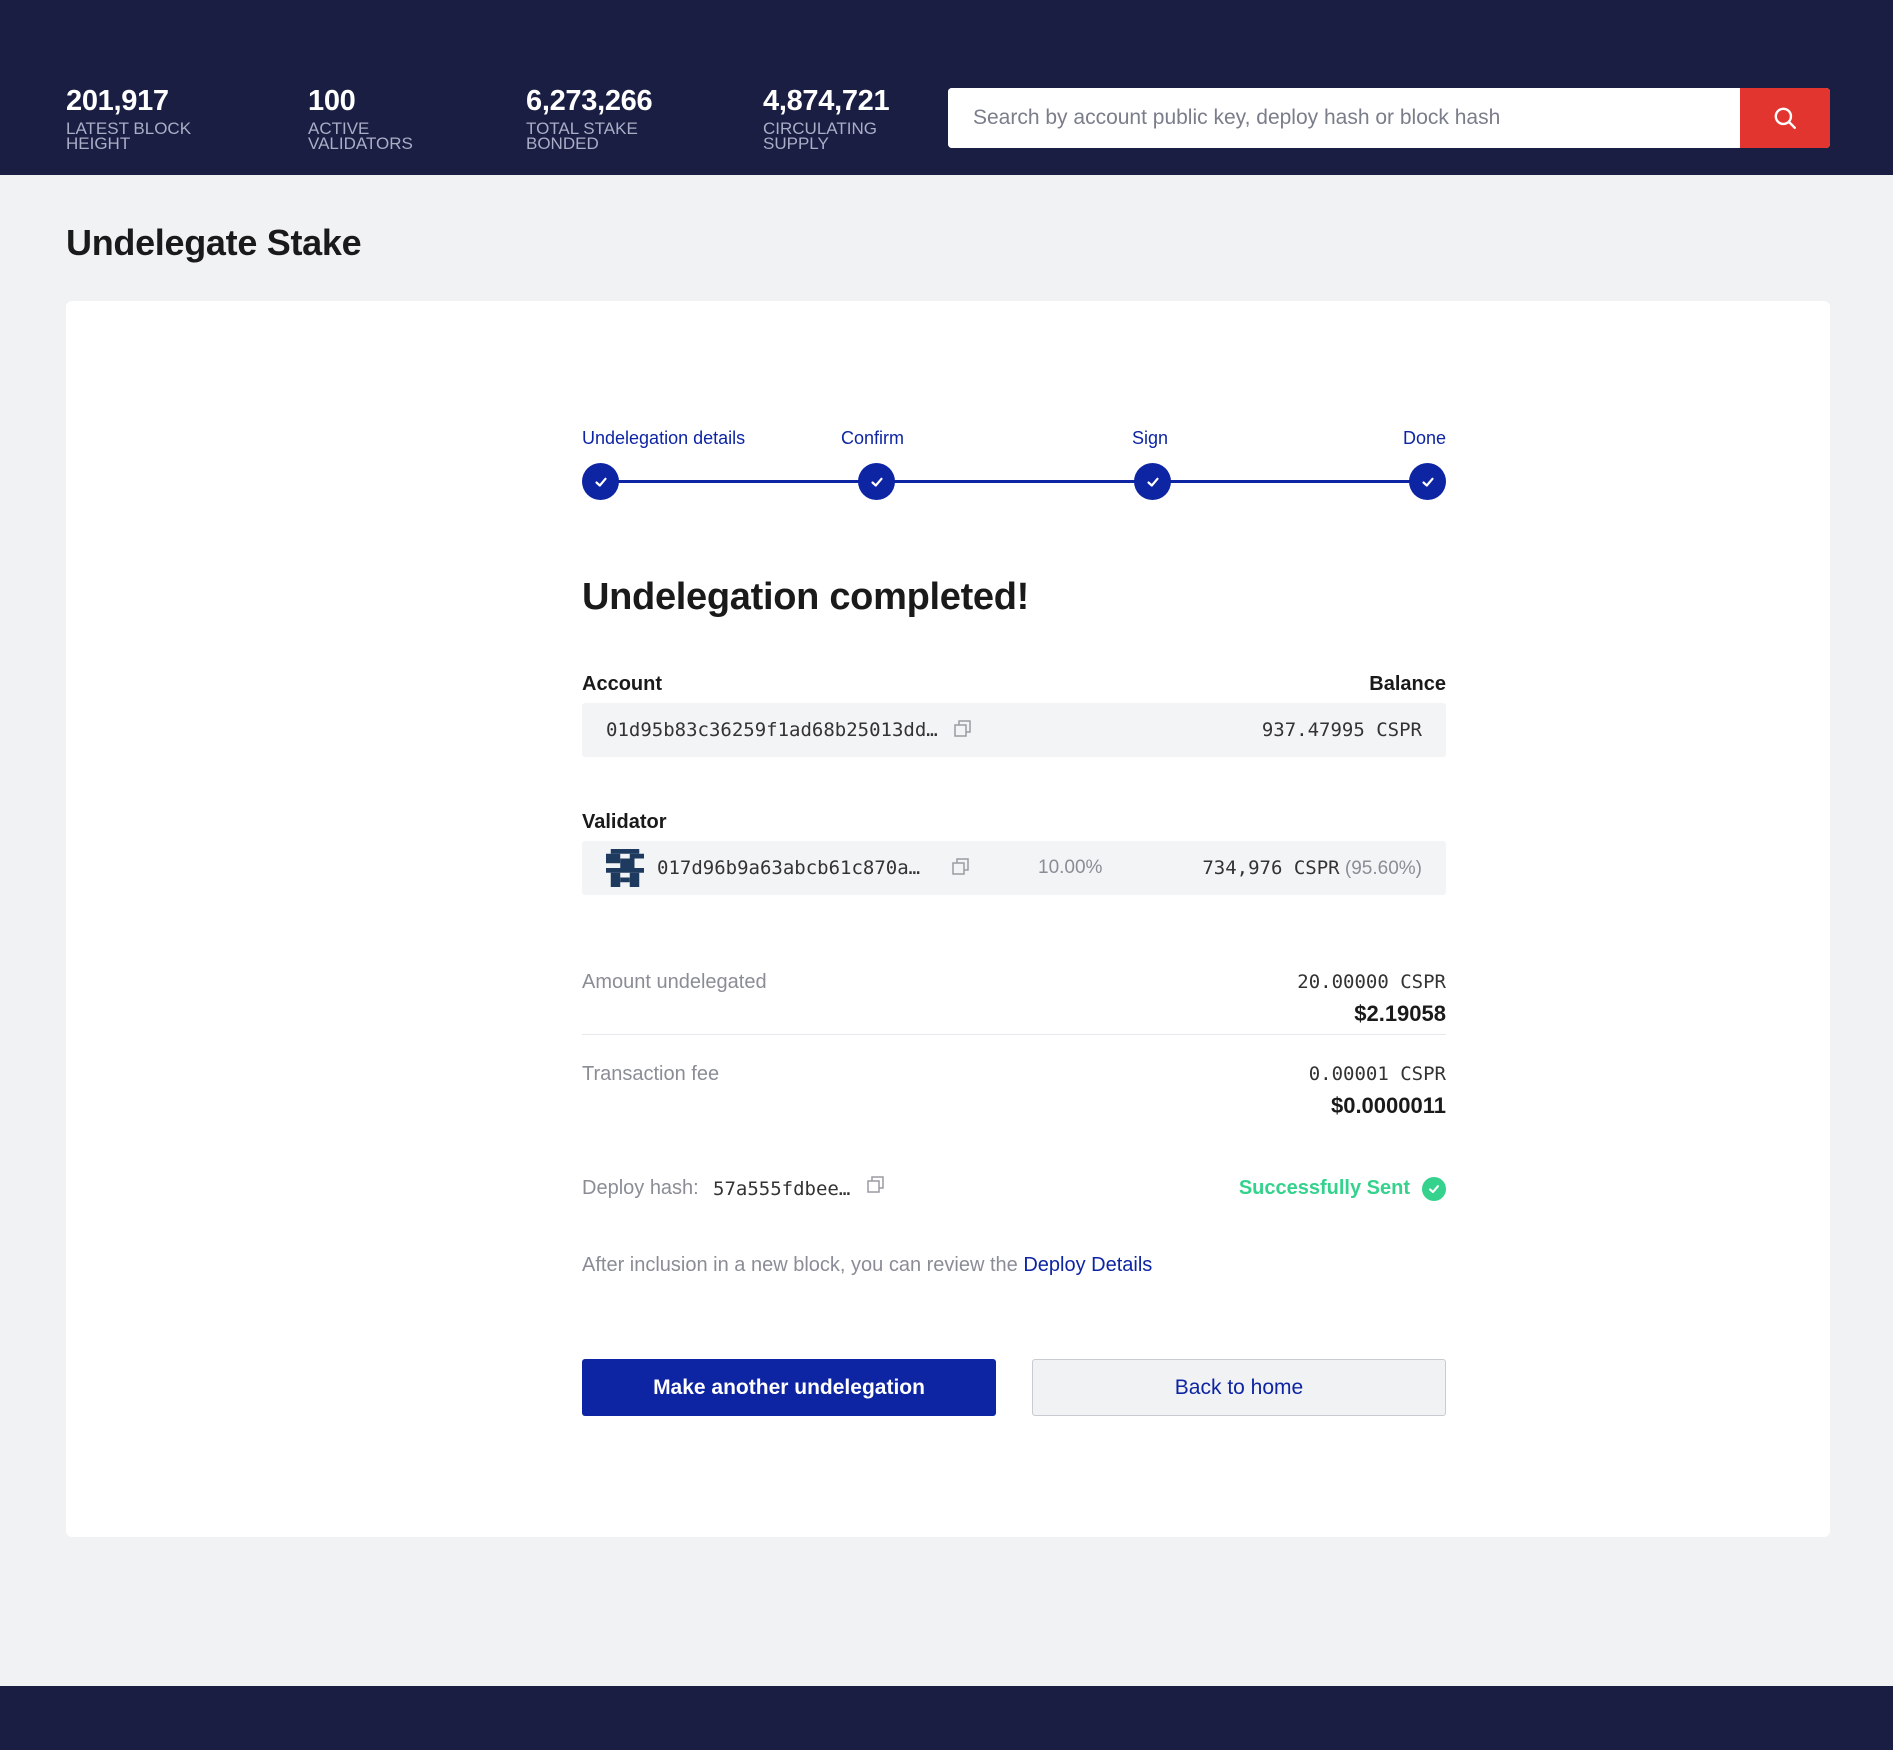 This screenshot has height=1750, width=1893. Describe the element at coordinates (1400, 1013) in the screenshot. I see `amount-usd: $2.19058` at that location.